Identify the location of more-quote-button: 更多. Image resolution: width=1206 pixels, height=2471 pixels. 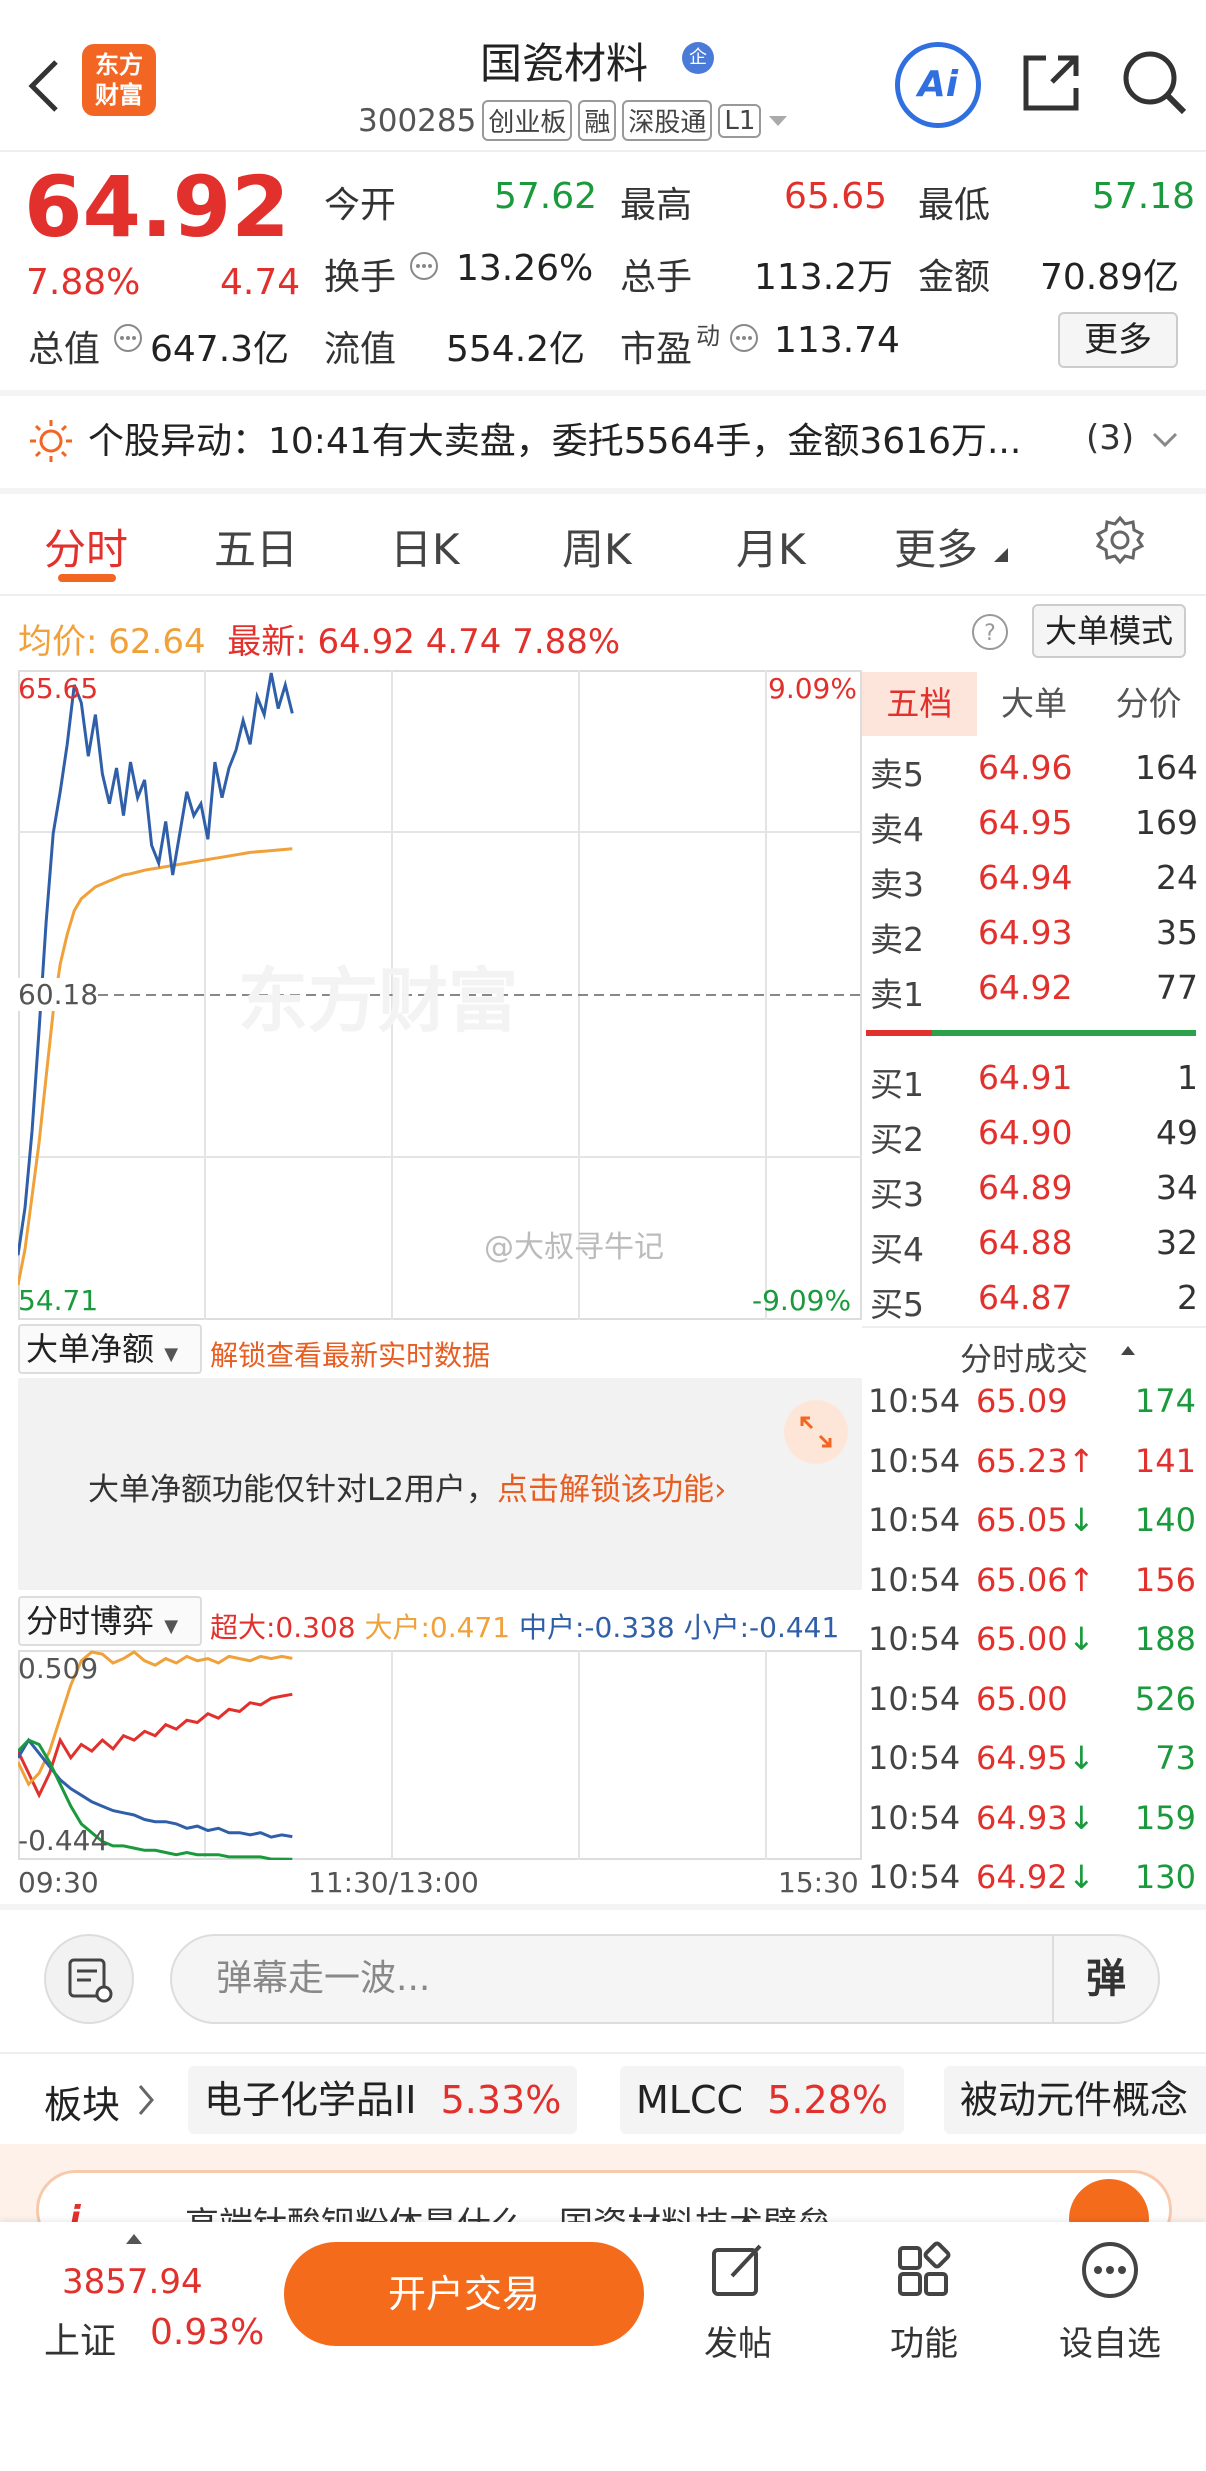
(1118, 340).